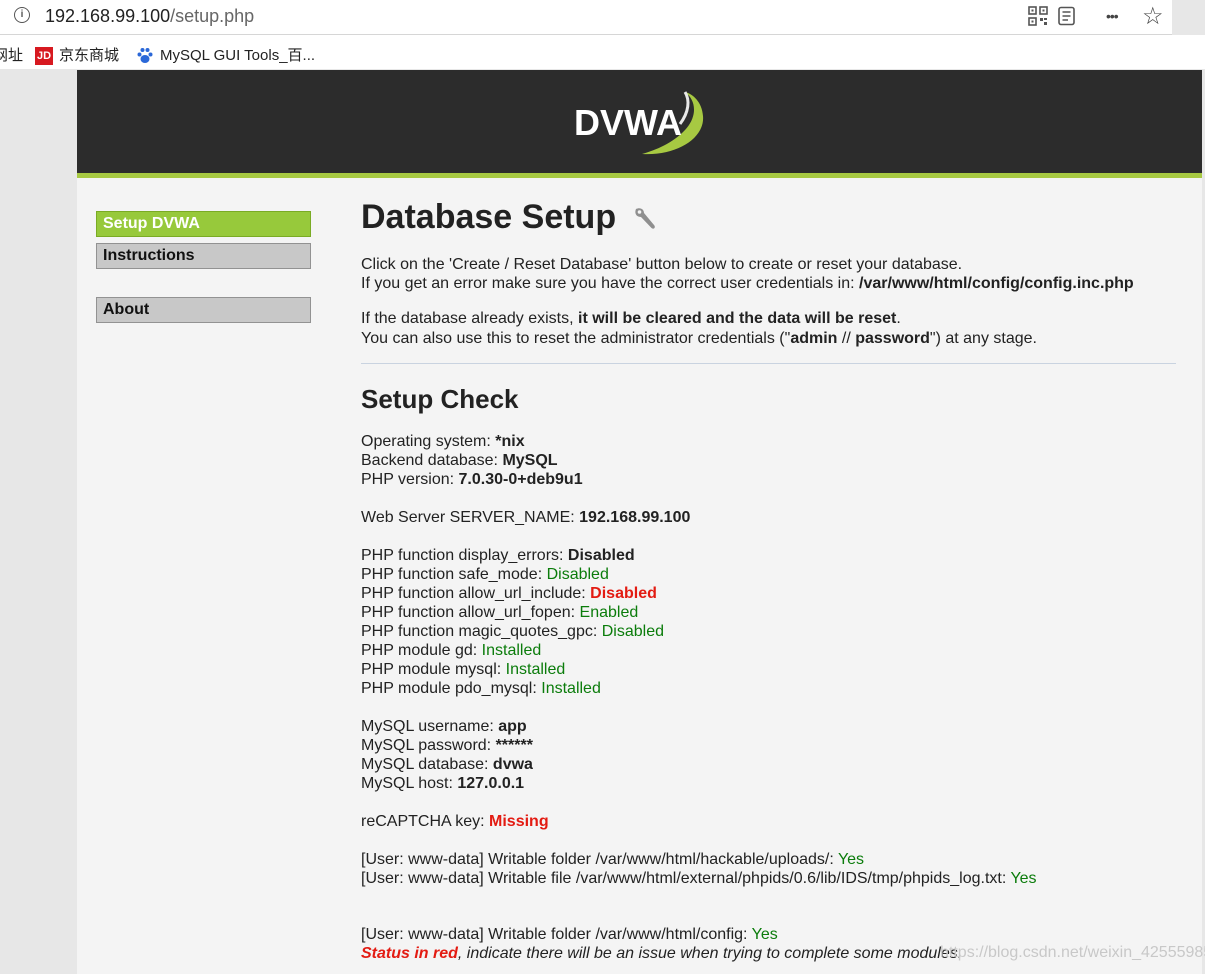  I want to click on check-display-errors: PHP function display_errors: Disabled, so click(498, 555).